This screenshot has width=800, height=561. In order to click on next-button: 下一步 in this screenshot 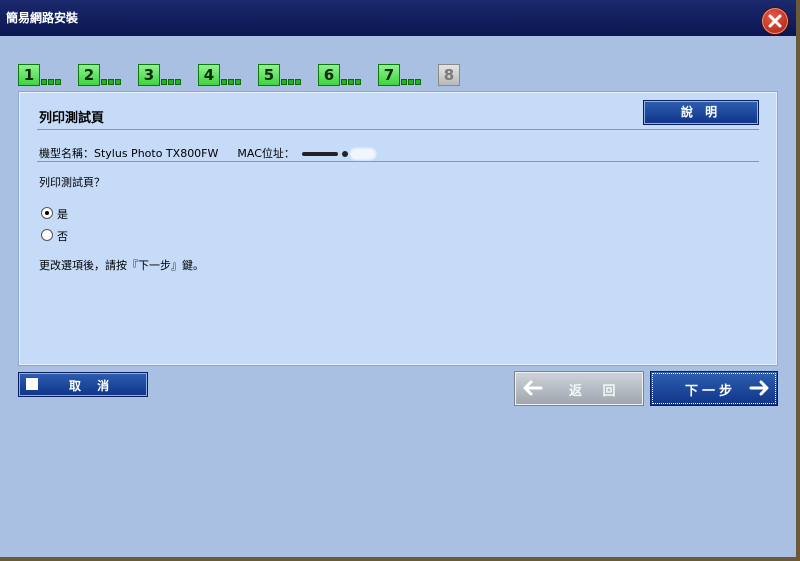, I will do `click(714, 388)`.